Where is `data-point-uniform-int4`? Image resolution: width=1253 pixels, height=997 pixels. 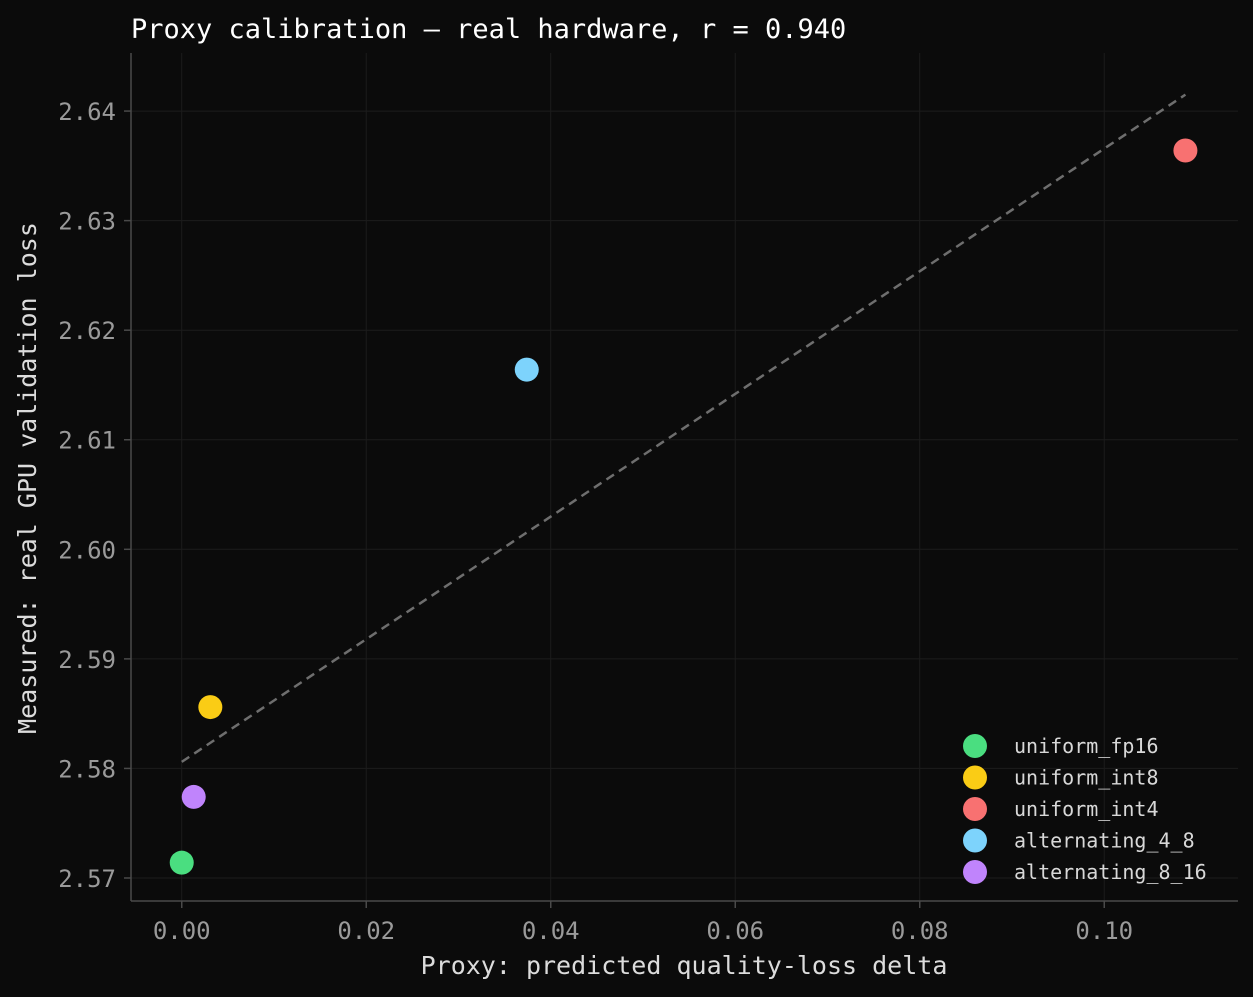 data-point-uniform-int4 is located at coordinates (1185, 150).